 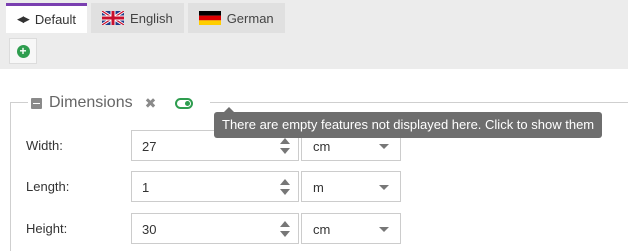 I want to click on uk-flag-icon, so click(x=113, y=18).